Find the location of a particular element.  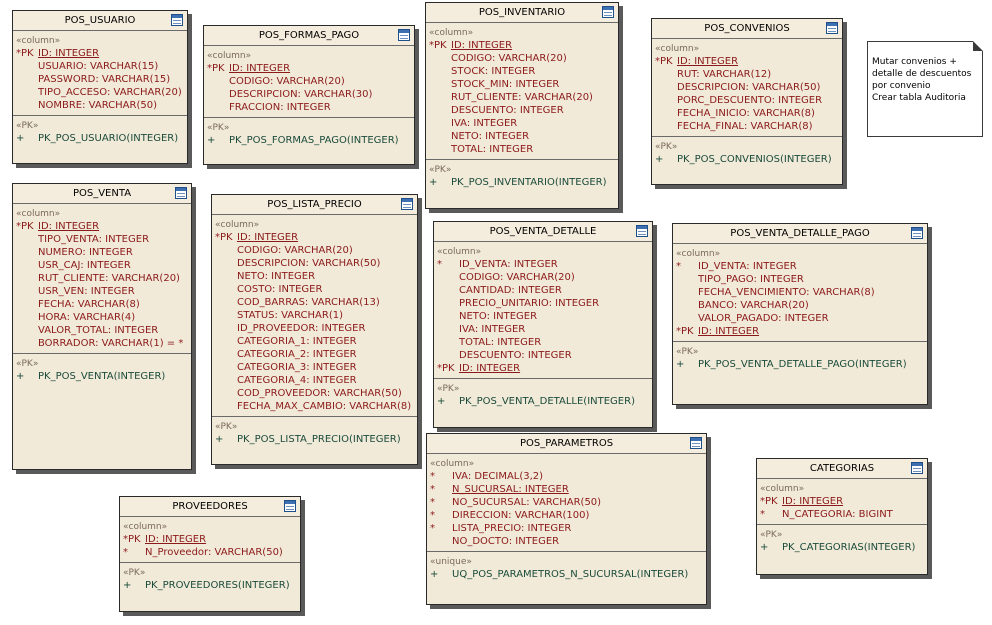

column-row: CATEGORIA_1: INTEGER is located at coordinates (315, 341).